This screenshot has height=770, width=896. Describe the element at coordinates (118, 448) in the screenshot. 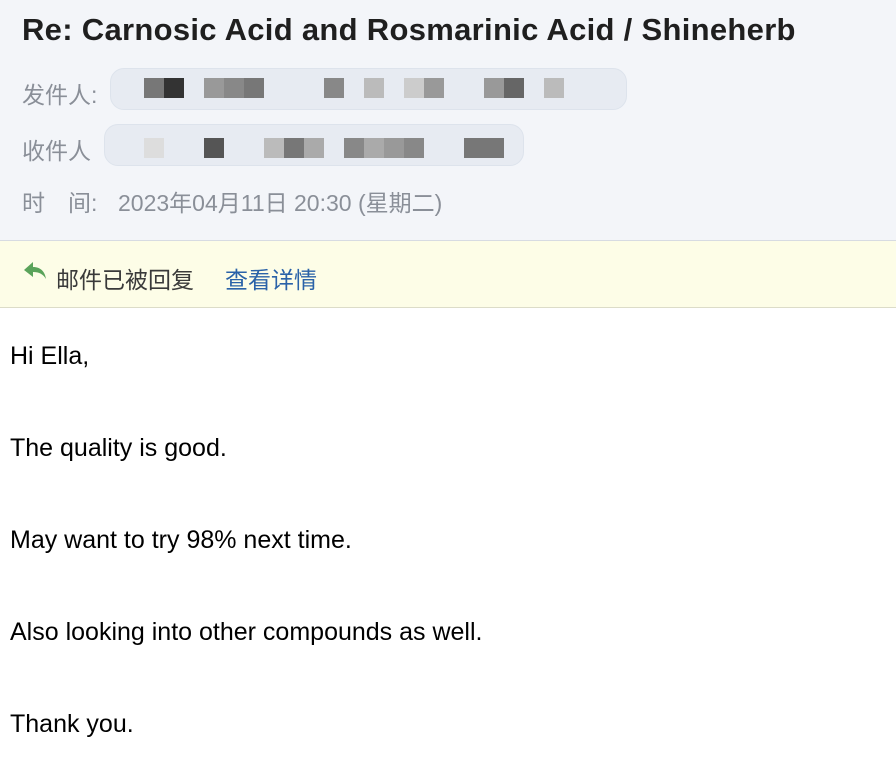

I see `body-line-quality: The quality is good.` at that location.